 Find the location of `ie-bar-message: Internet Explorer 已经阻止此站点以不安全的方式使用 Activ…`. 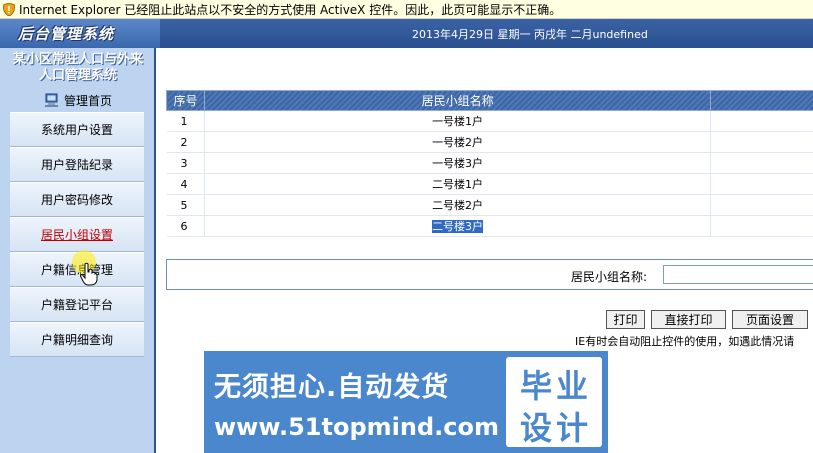

ie-bar-message: Internet Explorer 已经阻止此站点以不安全的方式使用 Activ… is located at coordinates (290, 9).